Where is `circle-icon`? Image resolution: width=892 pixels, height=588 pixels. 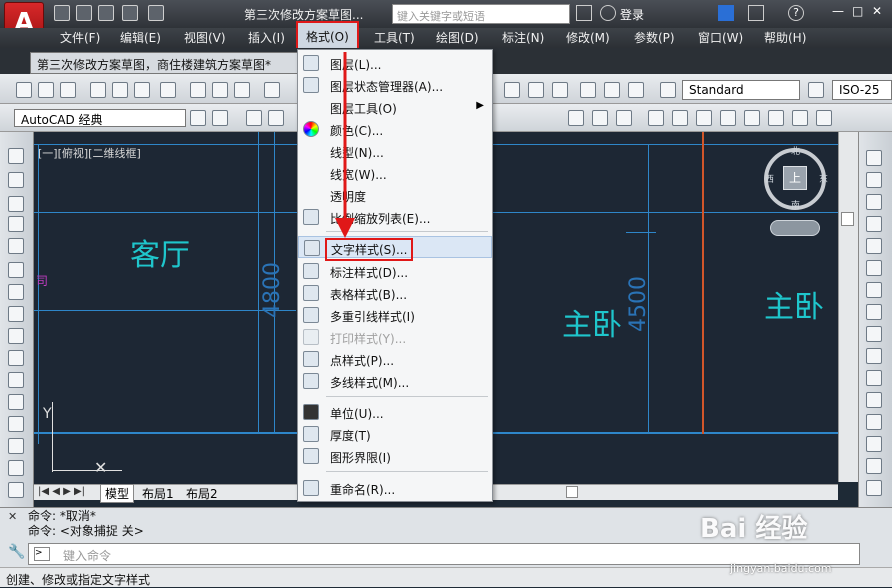 circle-icon is located at coordinates (16, 292).